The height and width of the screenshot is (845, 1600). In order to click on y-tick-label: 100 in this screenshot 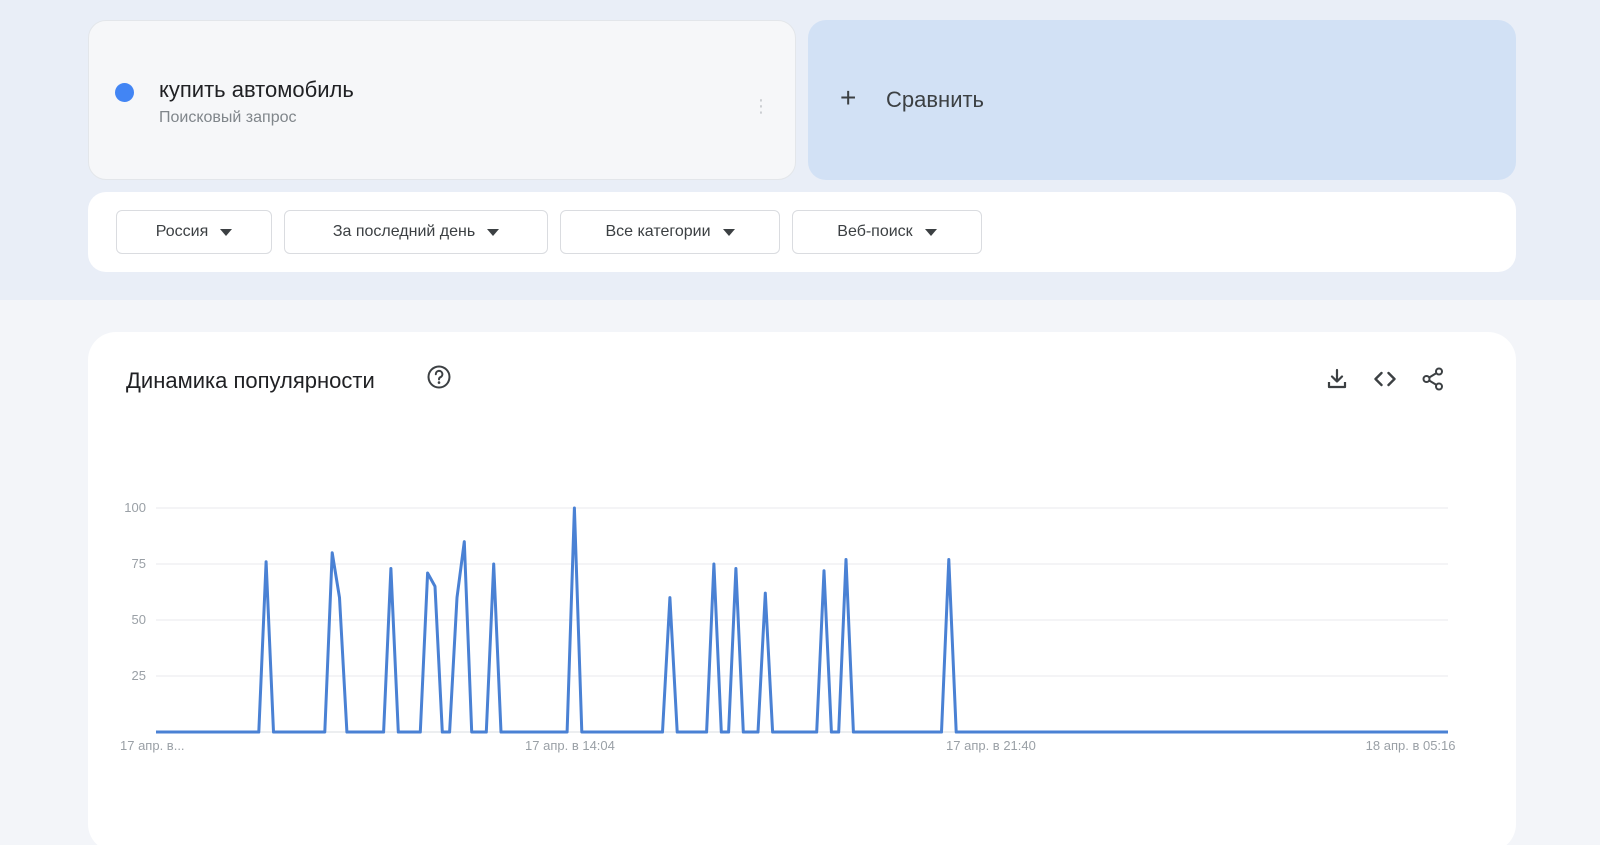, I will do `click(135, 507)`.